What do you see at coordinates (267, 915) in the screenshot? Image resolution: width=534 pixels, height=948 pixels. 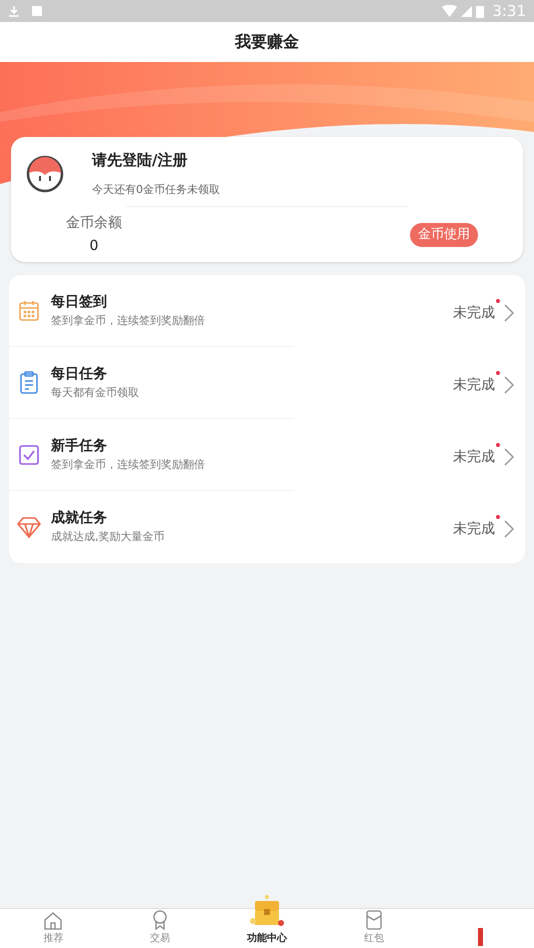 I see `nav-tab: 功能中心` at bounding box center [267, 915].